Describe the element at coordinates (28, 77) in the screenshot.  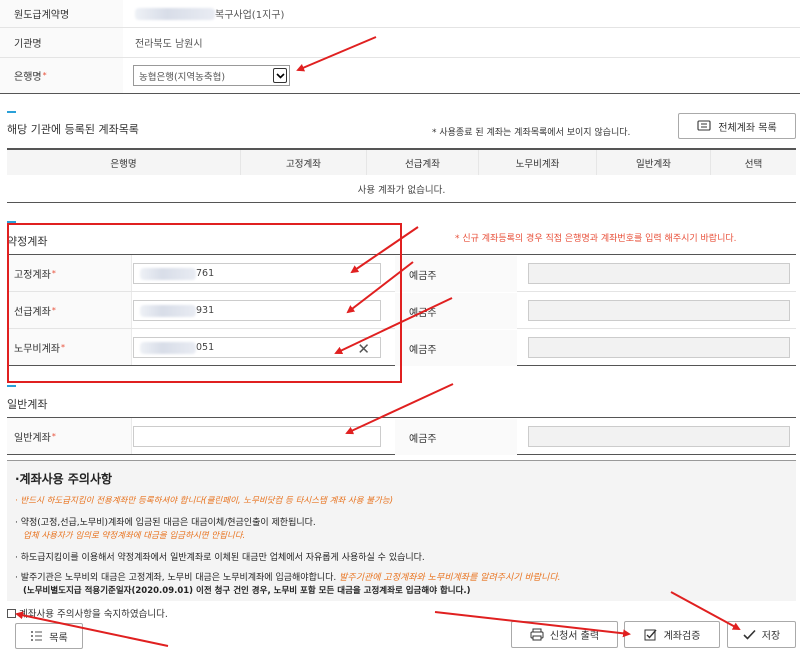
I see `bank-label-text: 은행명` at that location.